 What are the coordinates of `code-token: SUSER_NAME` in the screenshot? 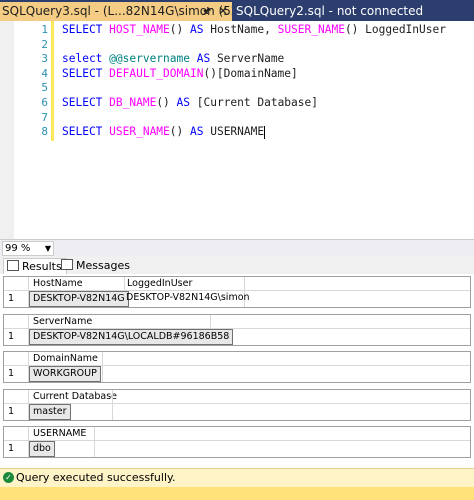 It's located at (311, 29).